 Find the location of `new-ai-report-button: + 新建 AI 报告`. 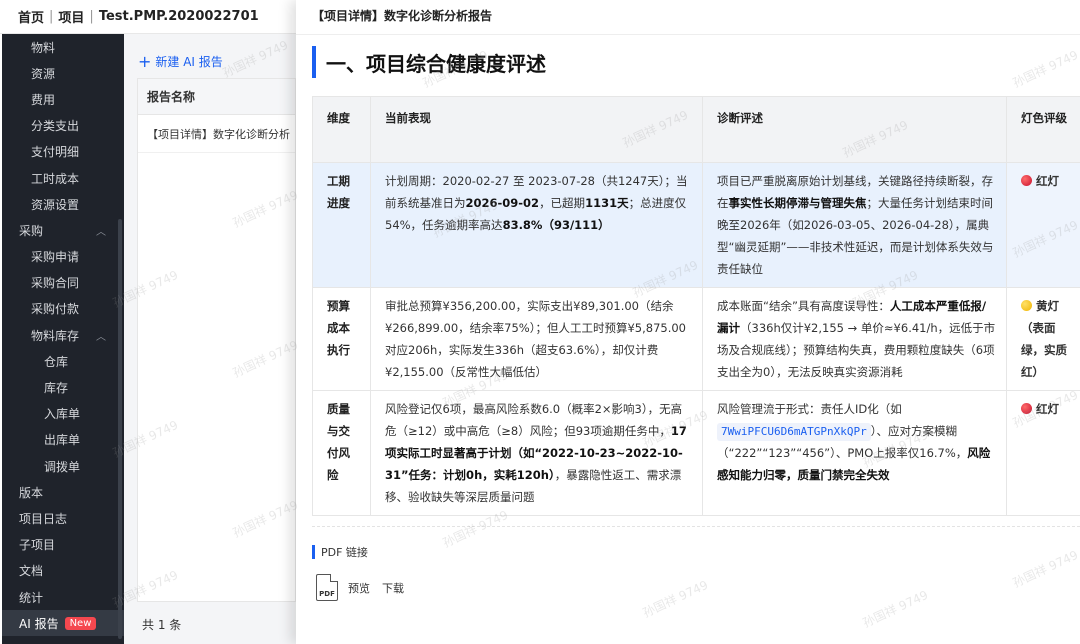

new-ai-report-button: + 新建 AI 报告 is located at coordinates (180, 61).